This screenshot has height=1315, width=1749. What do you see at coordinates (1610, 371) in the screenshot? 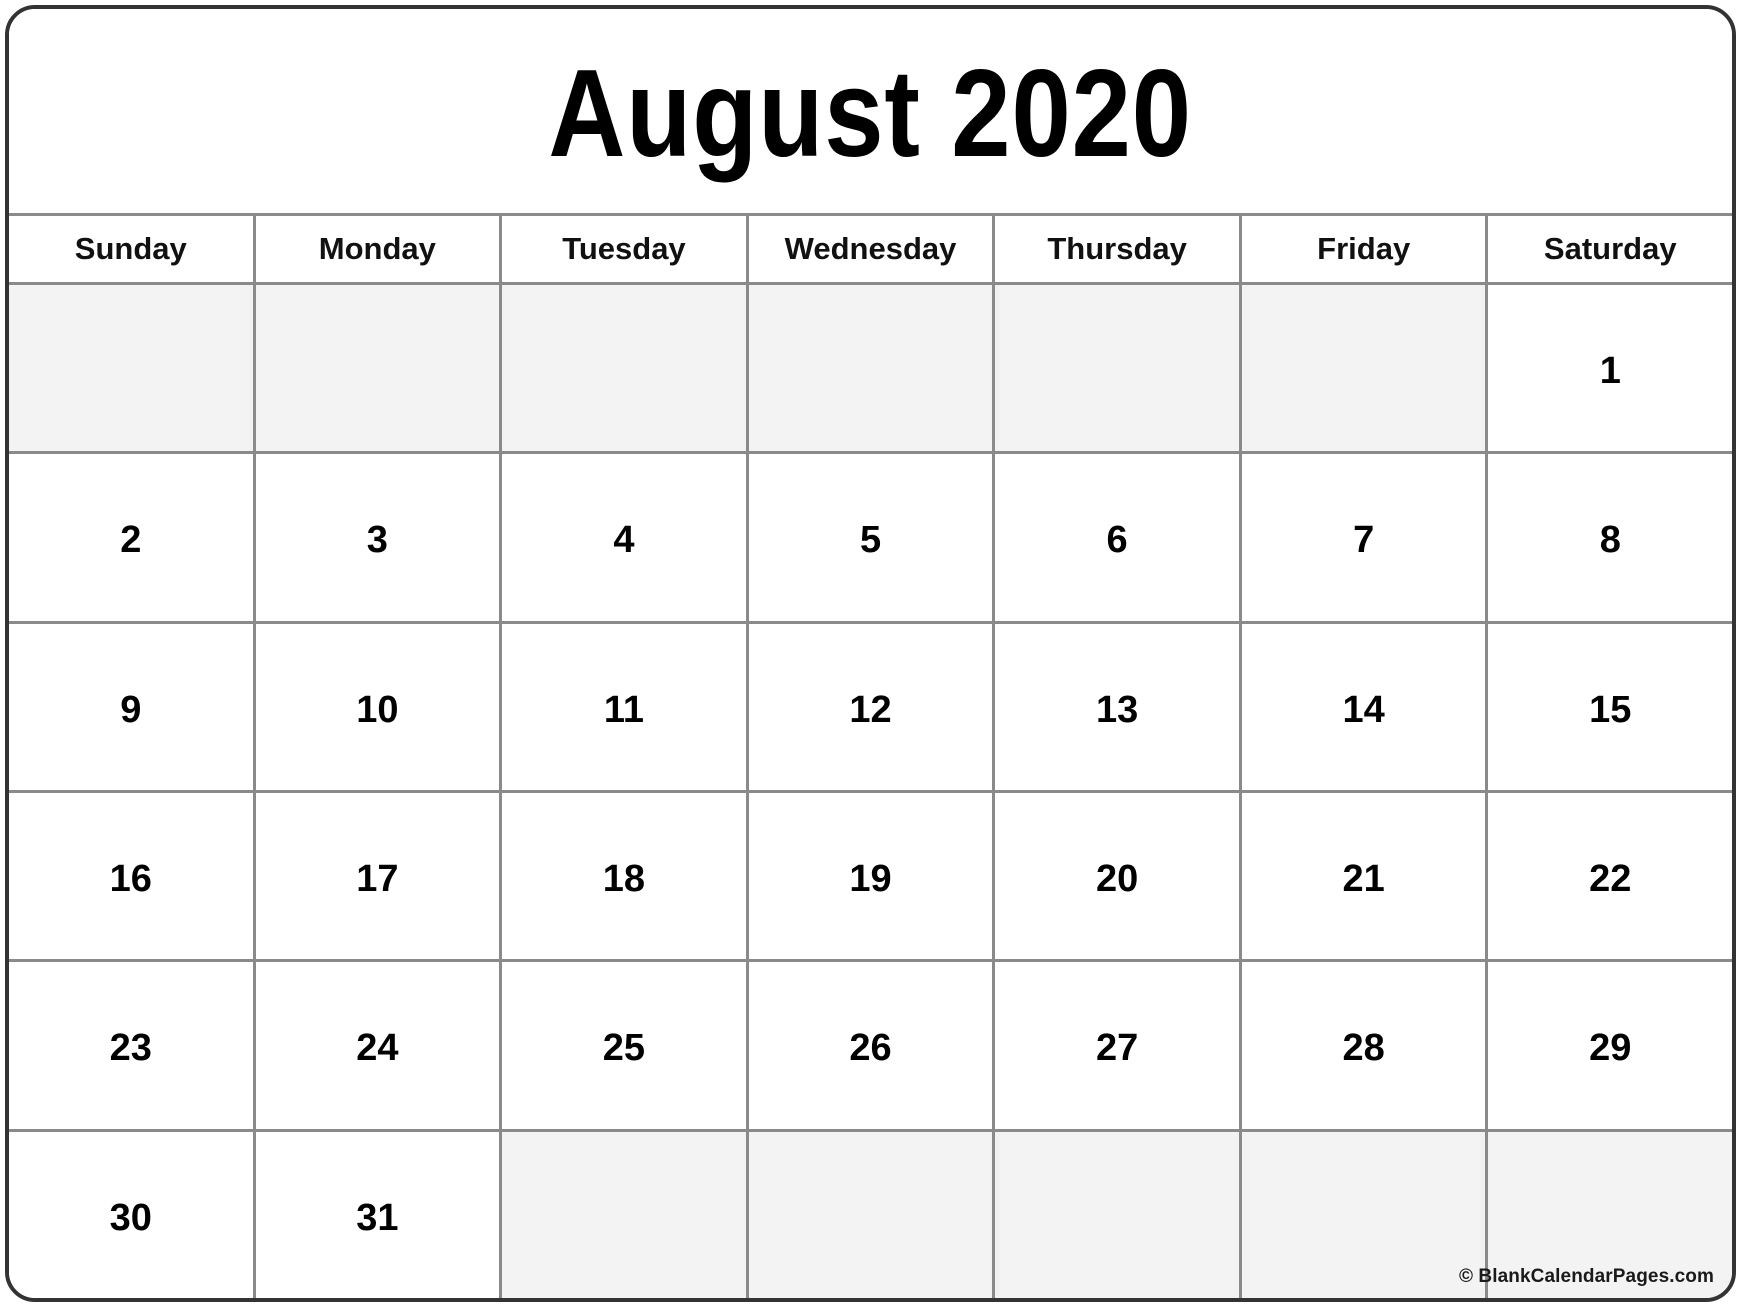
I see `day-number: 1` at bounding box center [1610, 371].